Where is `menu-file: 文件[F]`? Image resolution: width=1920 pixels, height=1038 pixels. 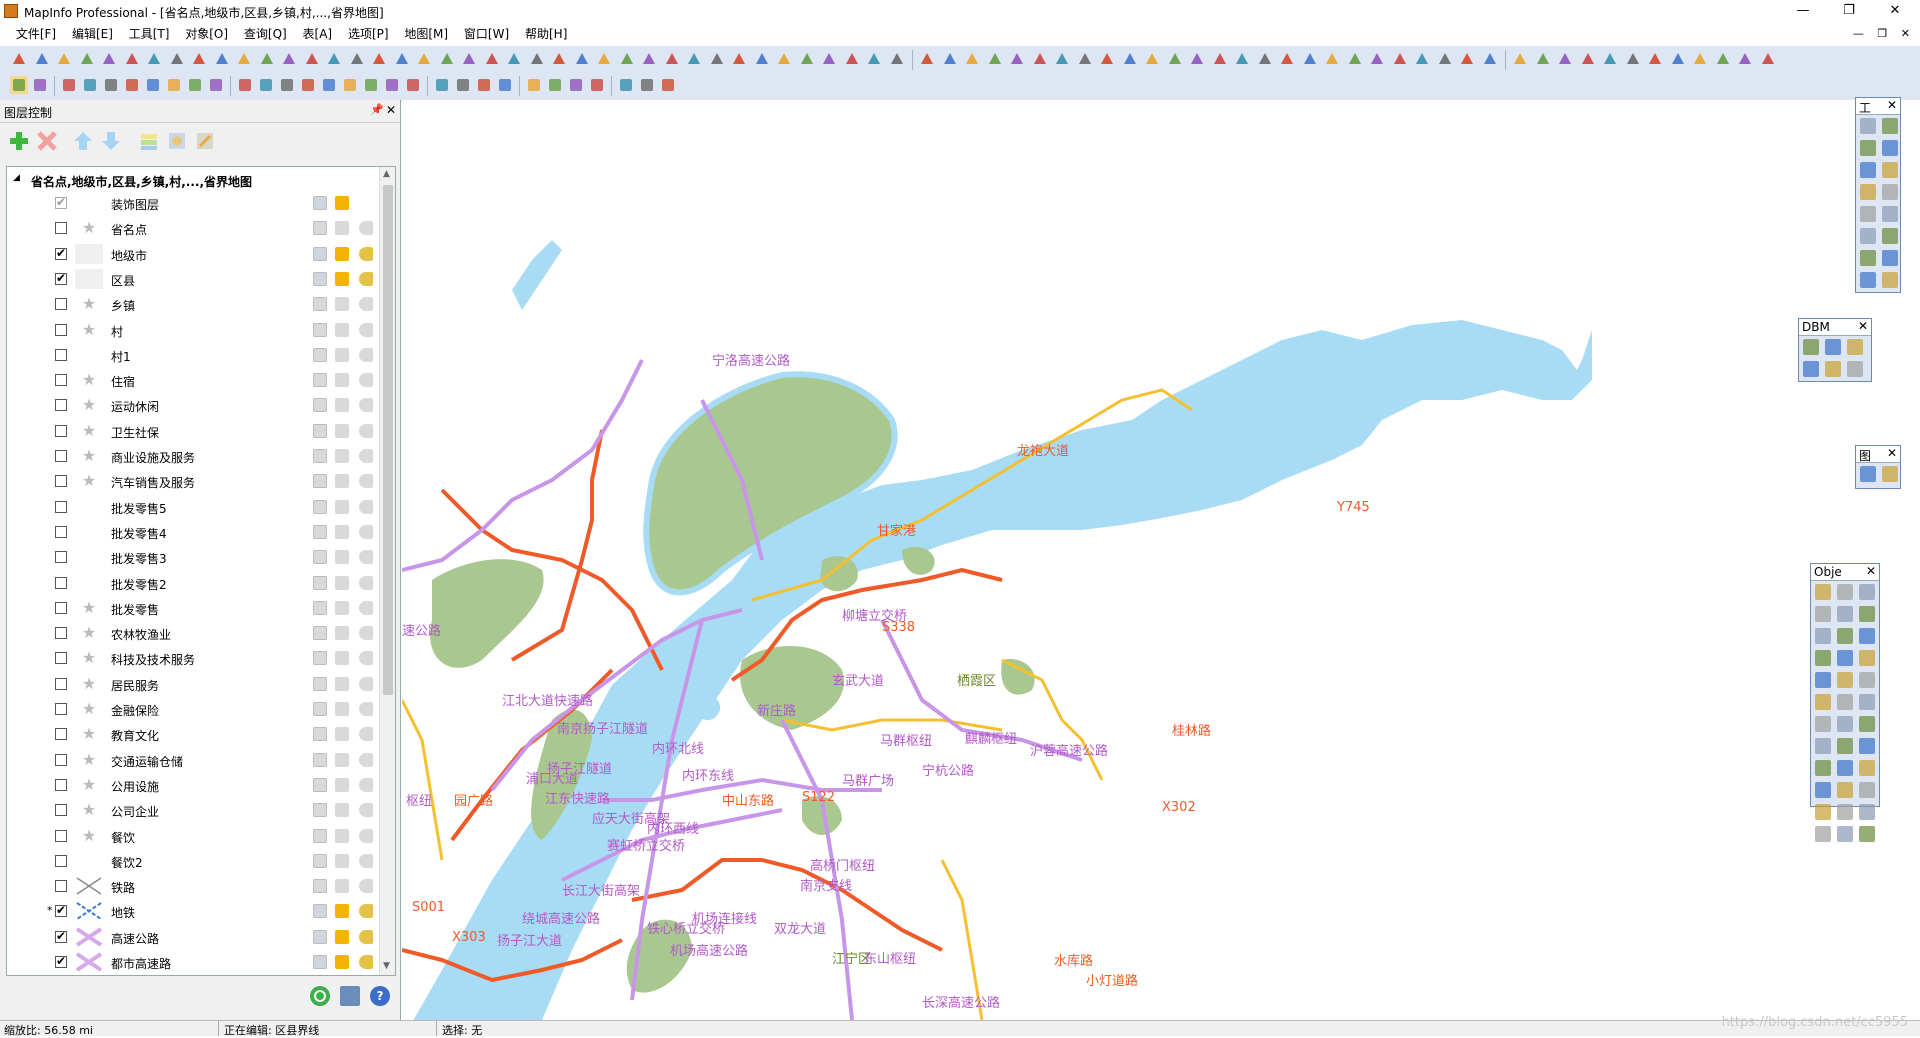
menu-file: 文件[F] is located at coordinates (36, 34).